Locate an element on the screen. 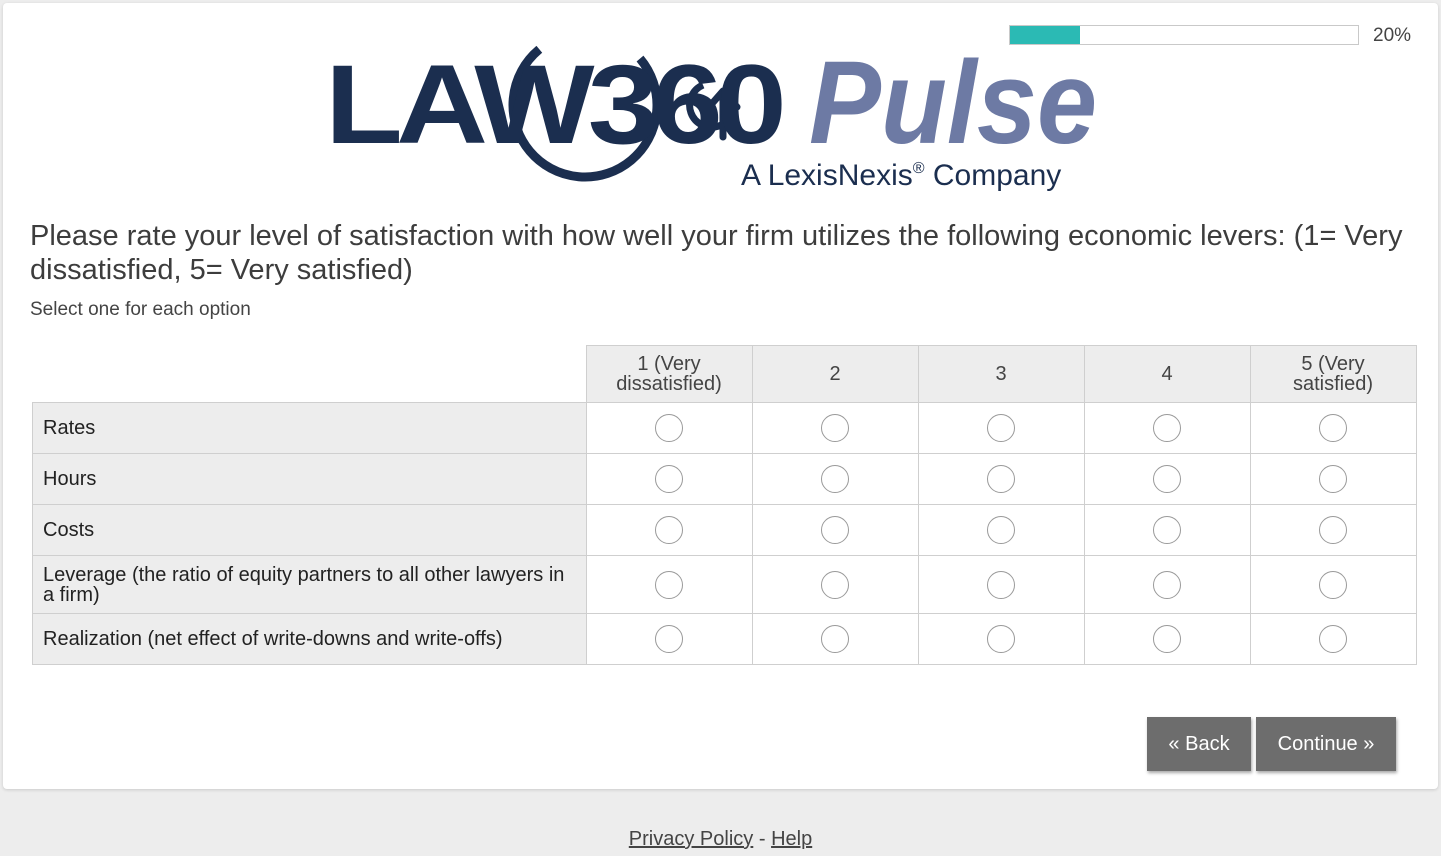 The width and height of the screenshot is (1441, 856). logo-pulse-text: Pulse is located at coordinates (953, 103).